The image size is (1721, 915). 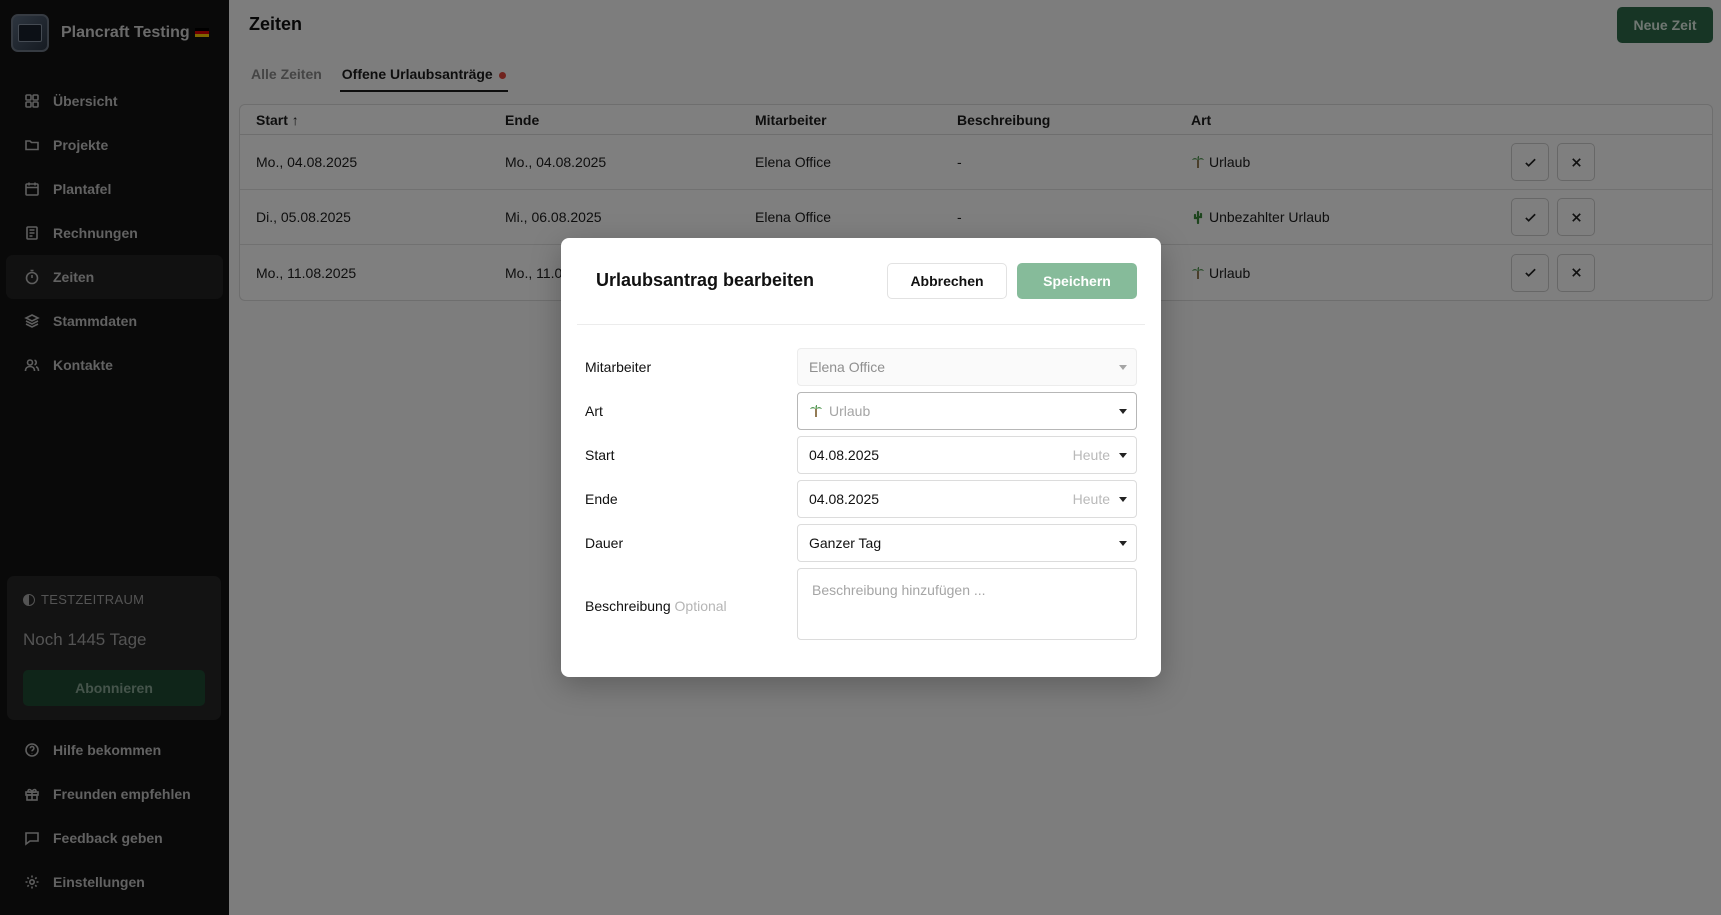 What do you see at coordinates (600, 455) in the screenshot?
I see `field-label: Start` at bounding box center [600, 455].